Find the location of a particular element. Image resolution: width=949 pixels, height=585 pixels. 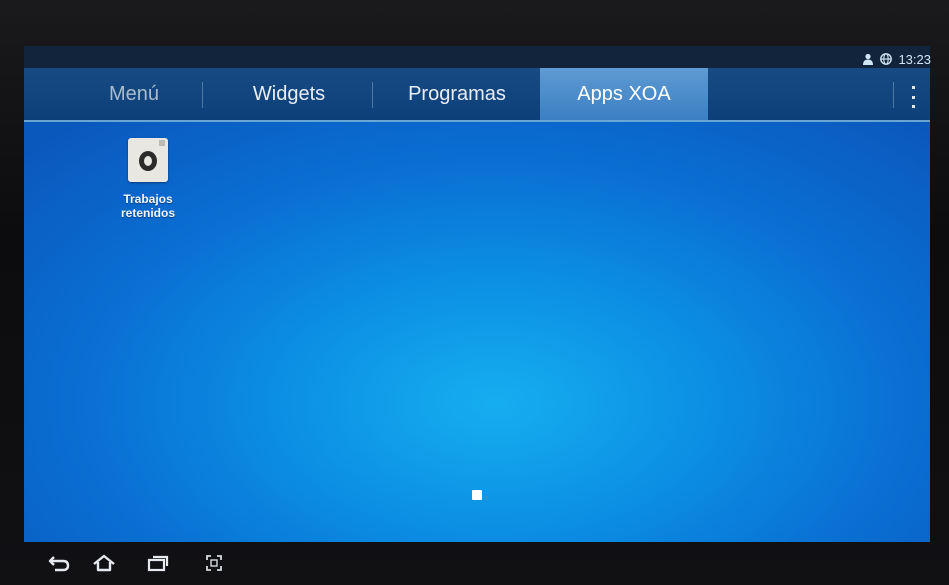

tab-label: Programas is located at coordinates (457, 93).